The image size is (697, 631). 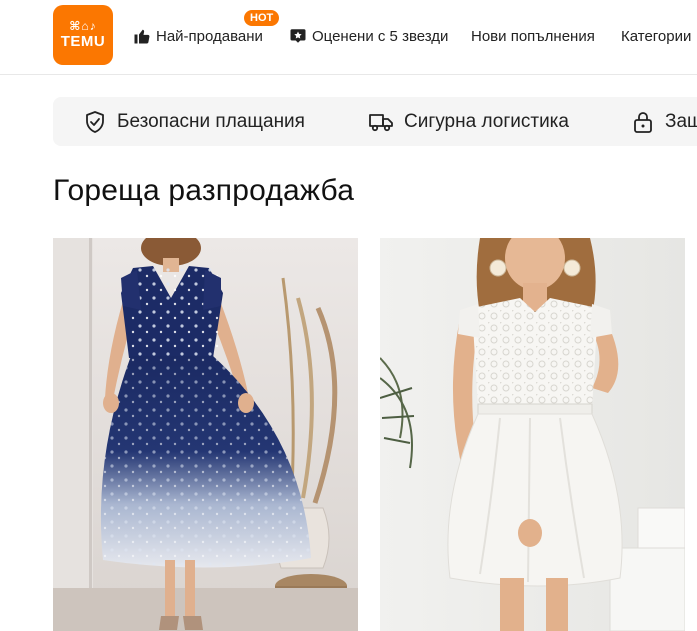 What do you see at coordinates (381, 122) in the screenshot?
I see `truck-icon` at bounding box center [381, 122].